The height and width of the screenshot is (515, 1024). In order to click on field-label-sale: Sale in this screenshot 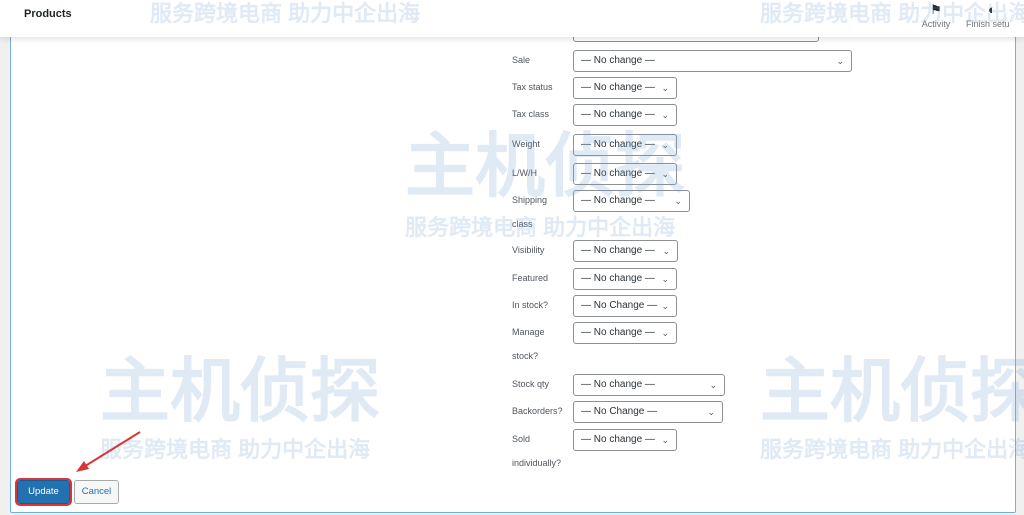, I will do `click(521, 60)`.